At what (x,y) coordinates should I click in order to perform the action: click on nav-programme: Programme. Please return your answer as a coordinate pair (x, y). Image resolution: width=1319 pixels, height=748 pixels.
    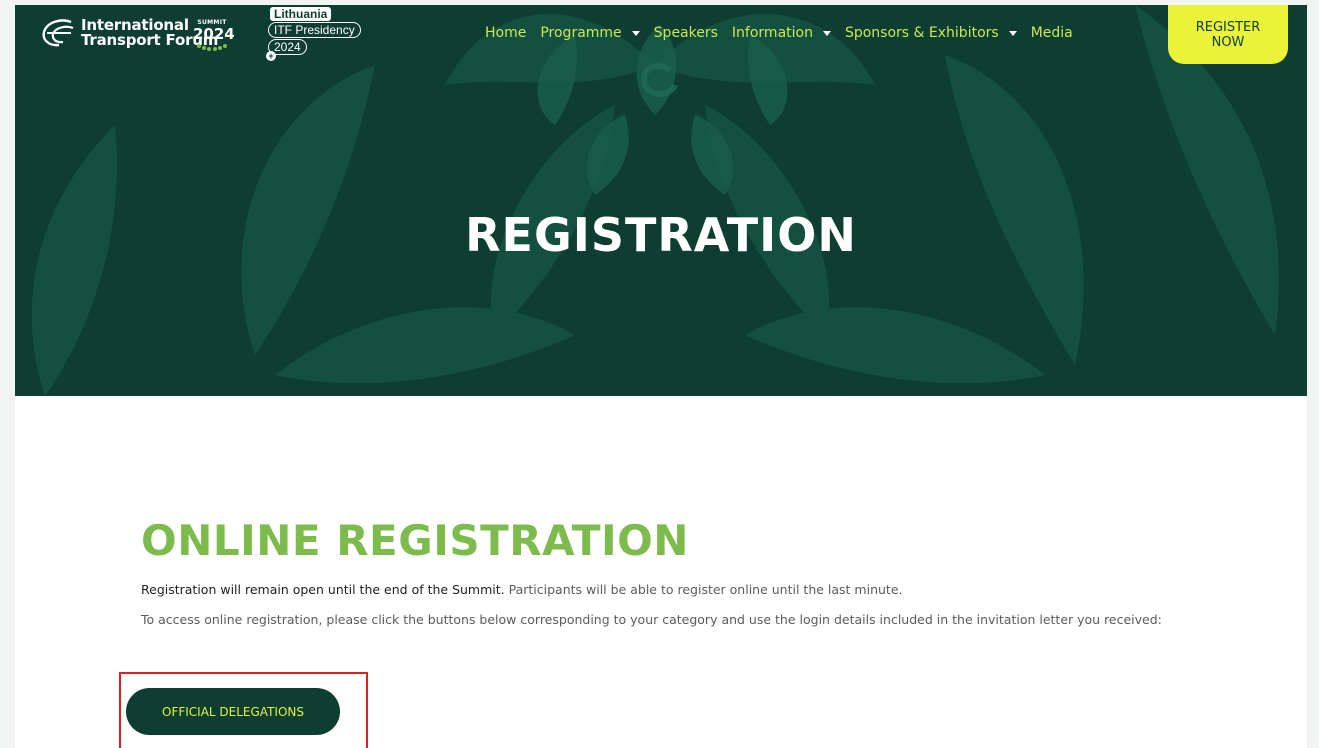
    Looking at the image, I should click on (590, 33).